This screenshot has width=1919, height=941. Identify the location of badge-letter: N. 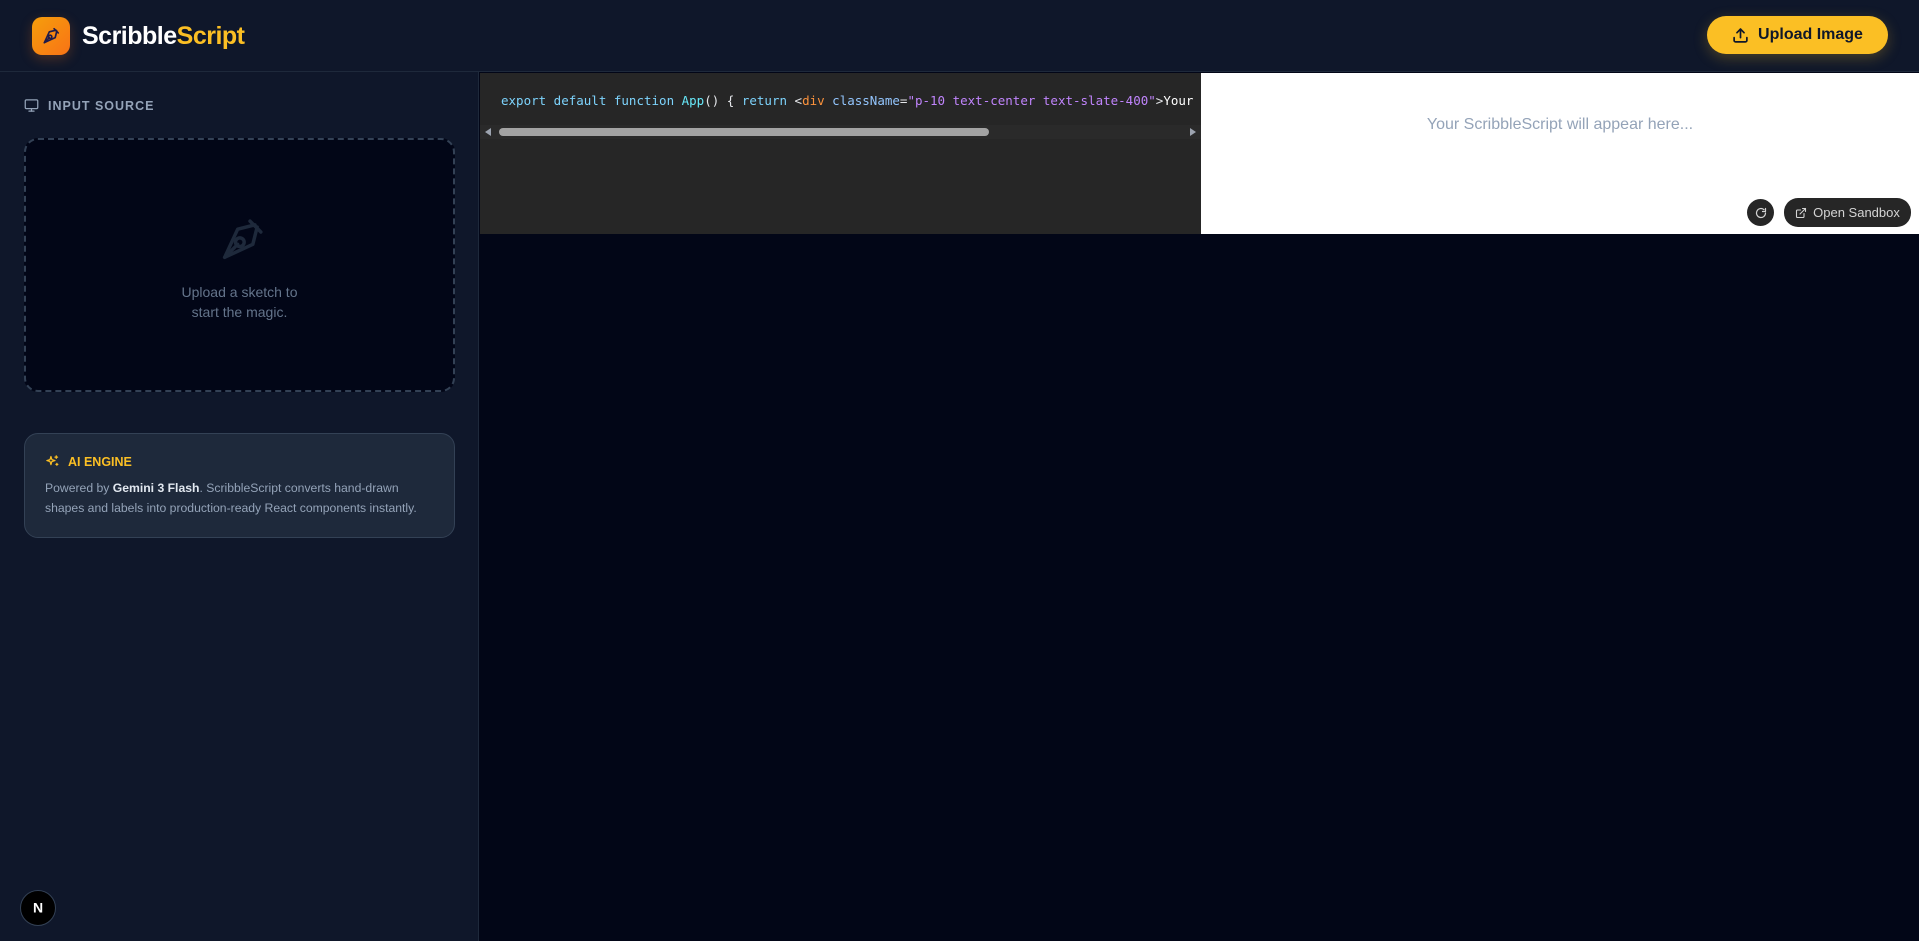
(38, 908).